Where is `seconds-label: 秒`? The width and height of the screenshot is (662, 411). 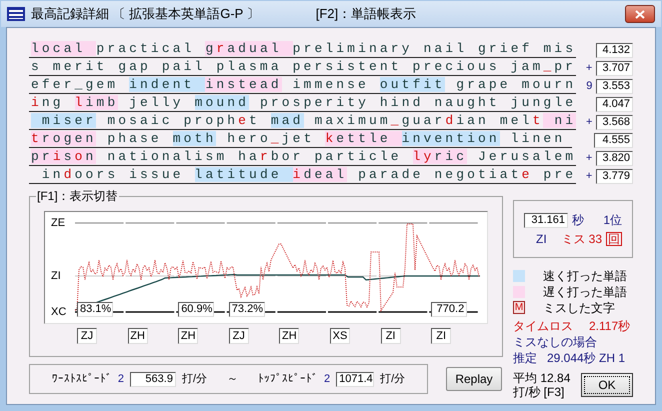 seconds-label: 秒 is located at coordinates (578, 220).